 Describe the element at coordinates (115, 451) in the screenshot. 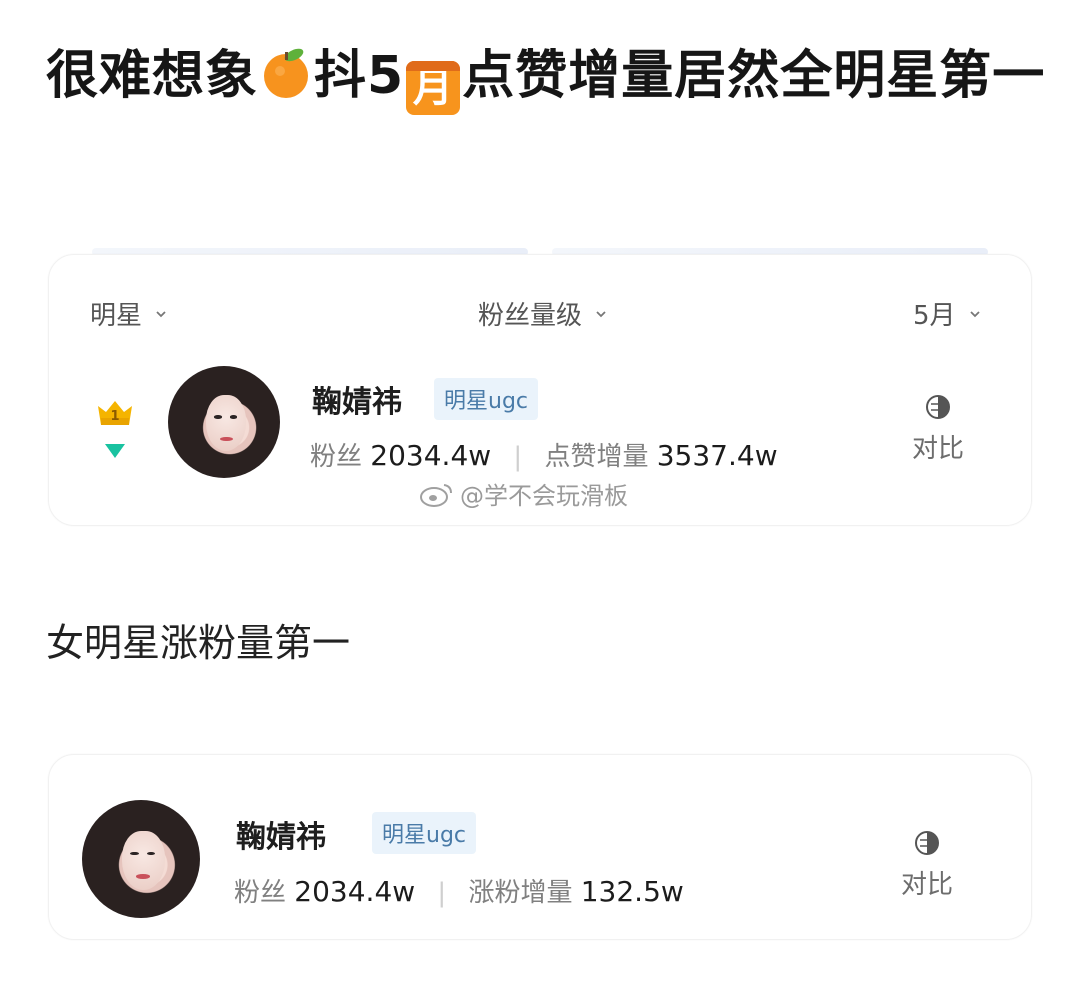

I see `rank-trend-down-icon` at that location.